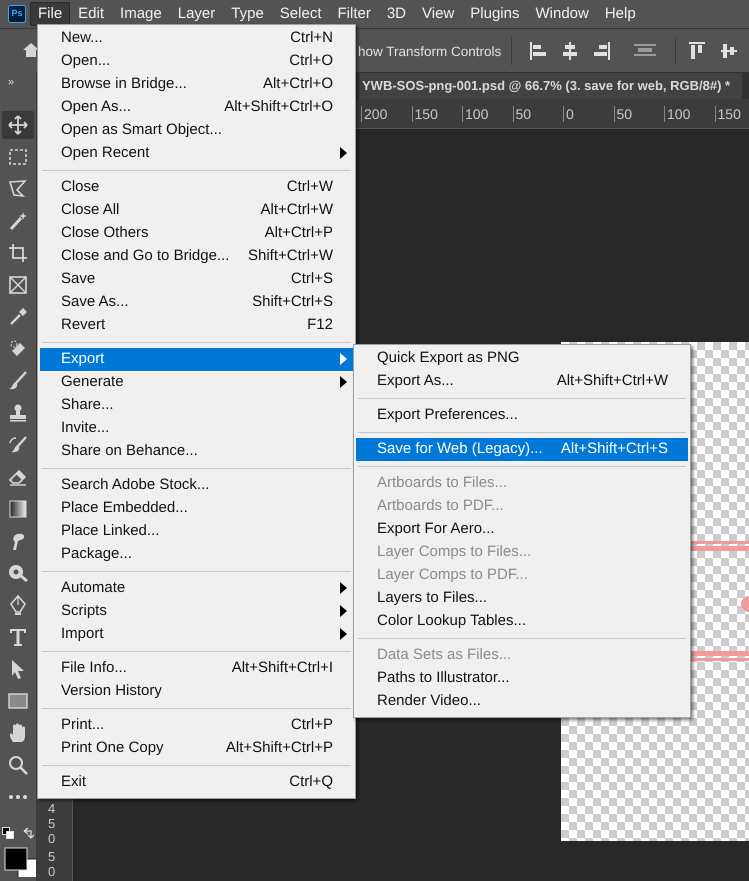 Image resolution: width=749 pixels, height=881 pixels. What do you see at coordinates (196, 588) in the screenshot?
I see `menu-item: Automate` at bounding box center [196, 588].